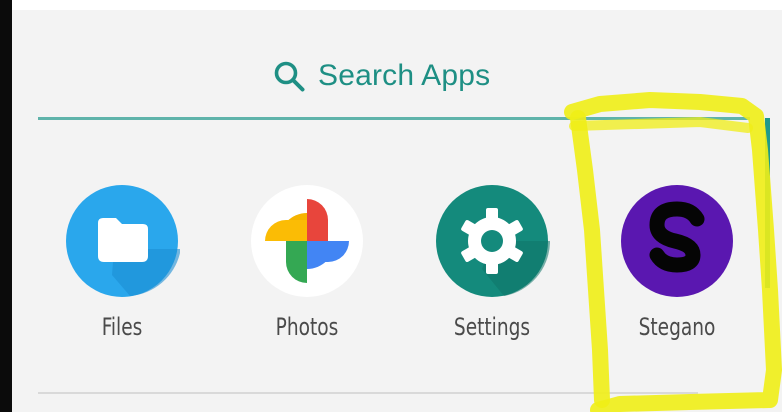  I want to click on app-stegano: Stegano, so click(677, 262).